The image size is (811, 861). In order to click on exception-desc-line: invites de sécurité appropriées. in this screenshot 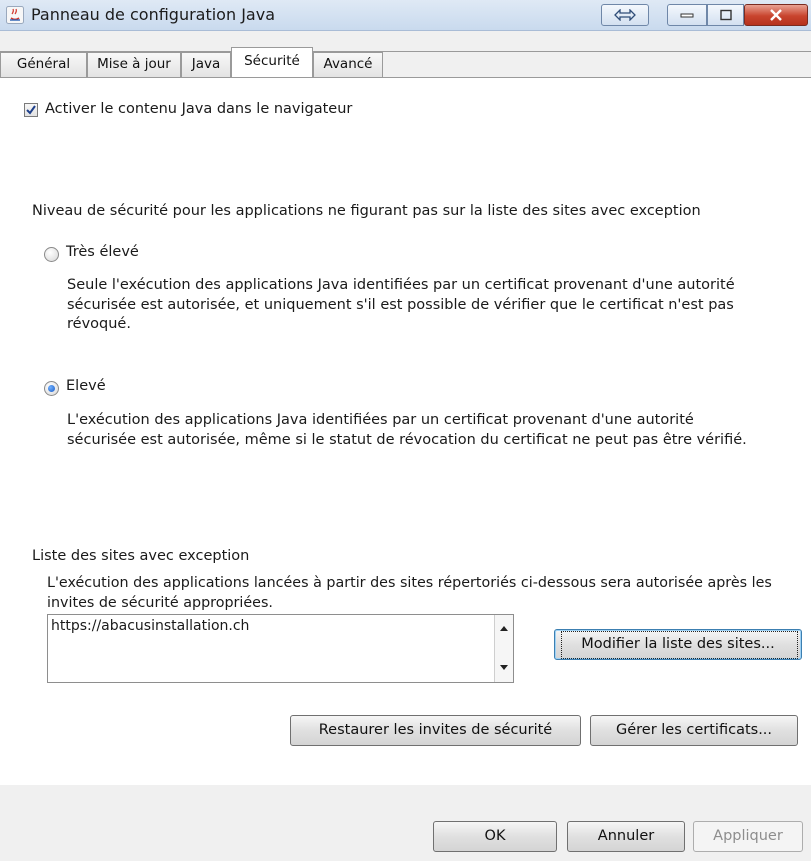, I will do `click(160, 602)`.